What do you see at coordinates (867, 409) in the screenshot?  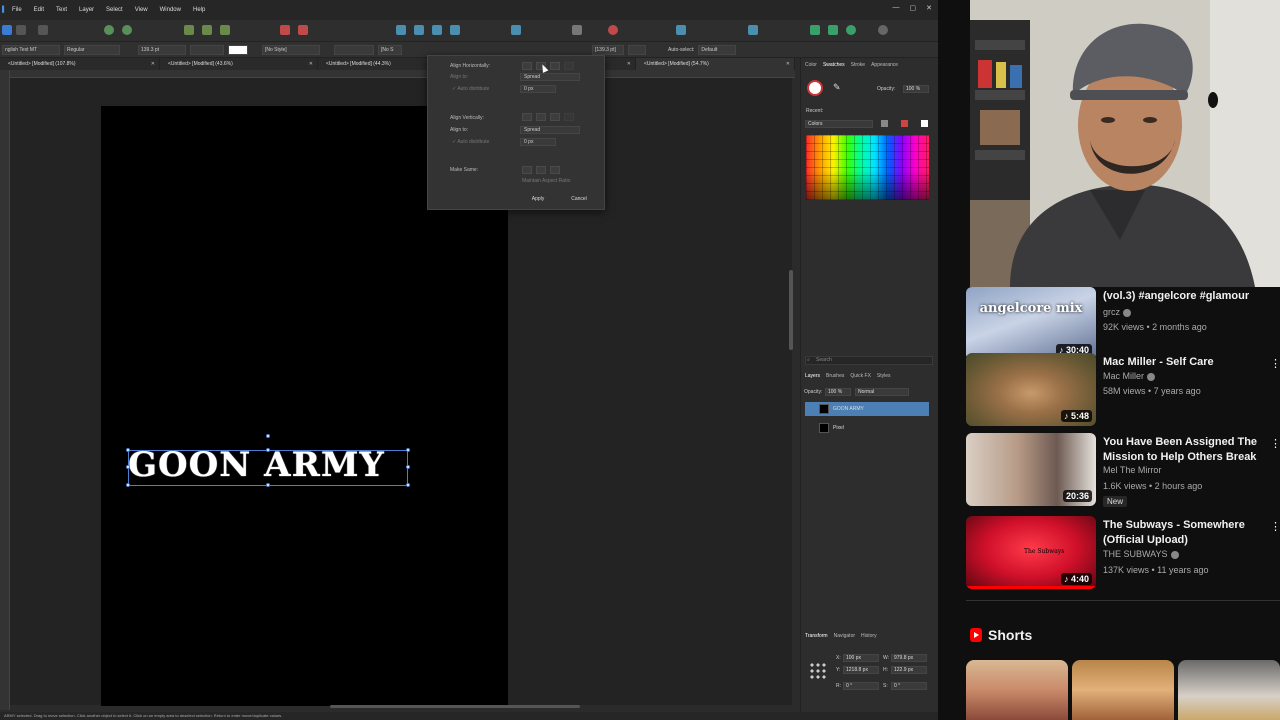 I see `layer-row-goon-army: GOON ARMY` at bounding box center [867, 409].